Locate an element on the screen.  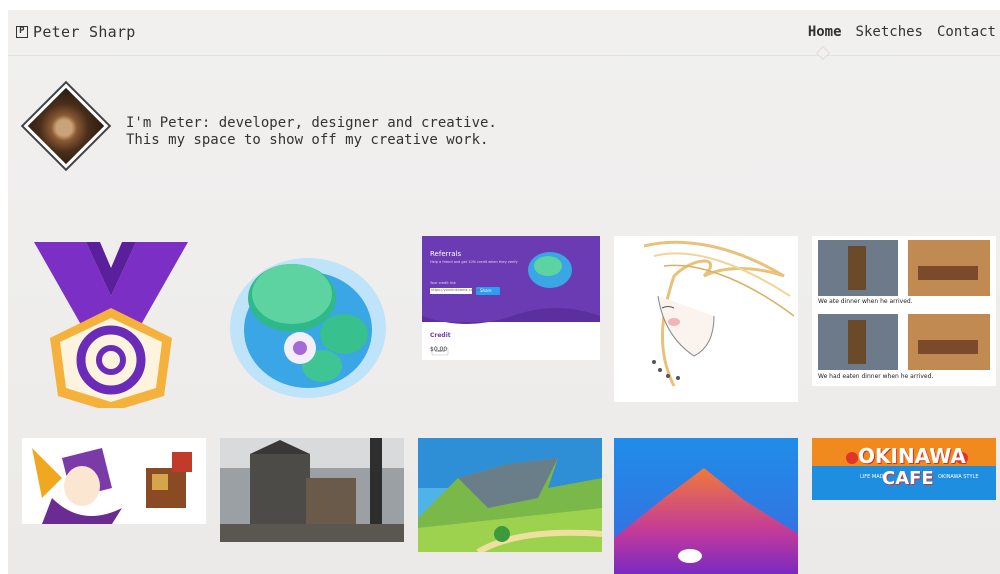
gallery-item-medal is located at coordinates (111, 323).